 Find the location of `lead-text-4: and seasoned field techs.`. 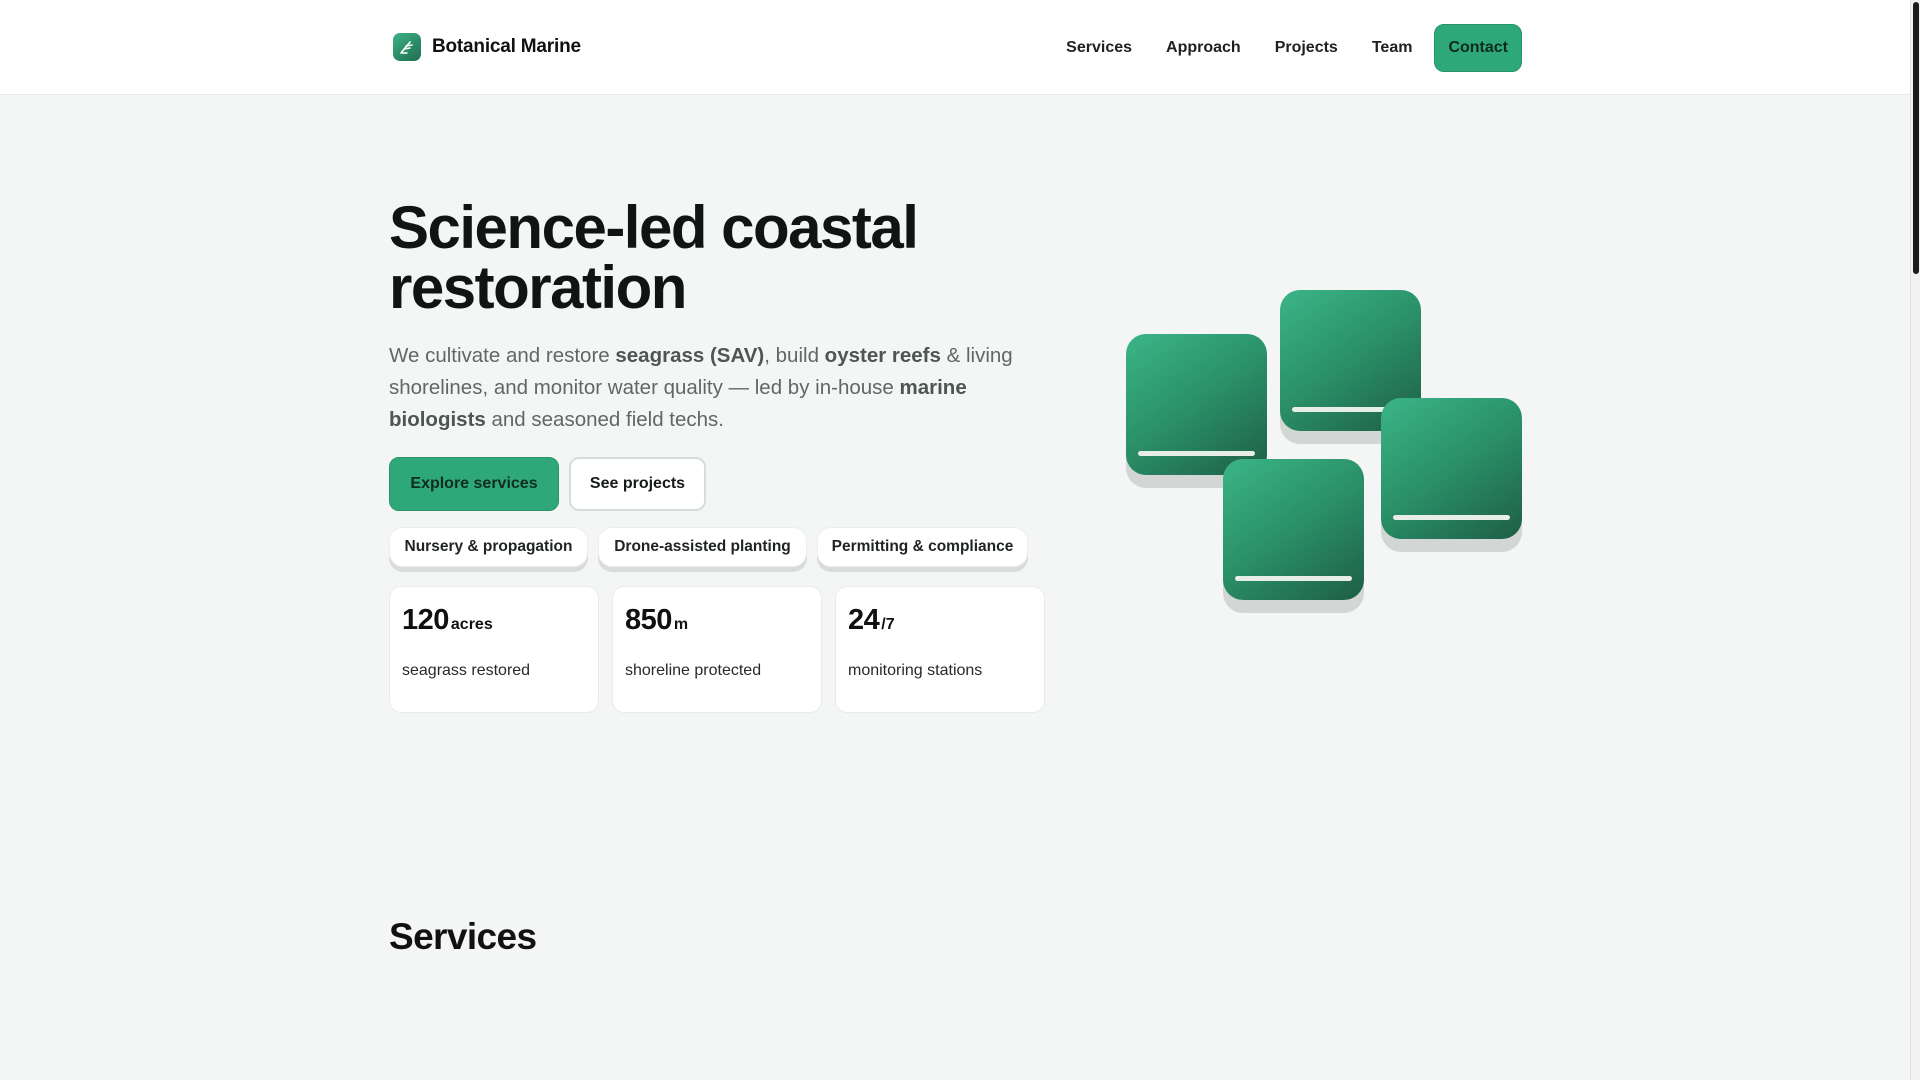

lead-text-4: and seasoned field techs. is located at coordinates (605, 419).